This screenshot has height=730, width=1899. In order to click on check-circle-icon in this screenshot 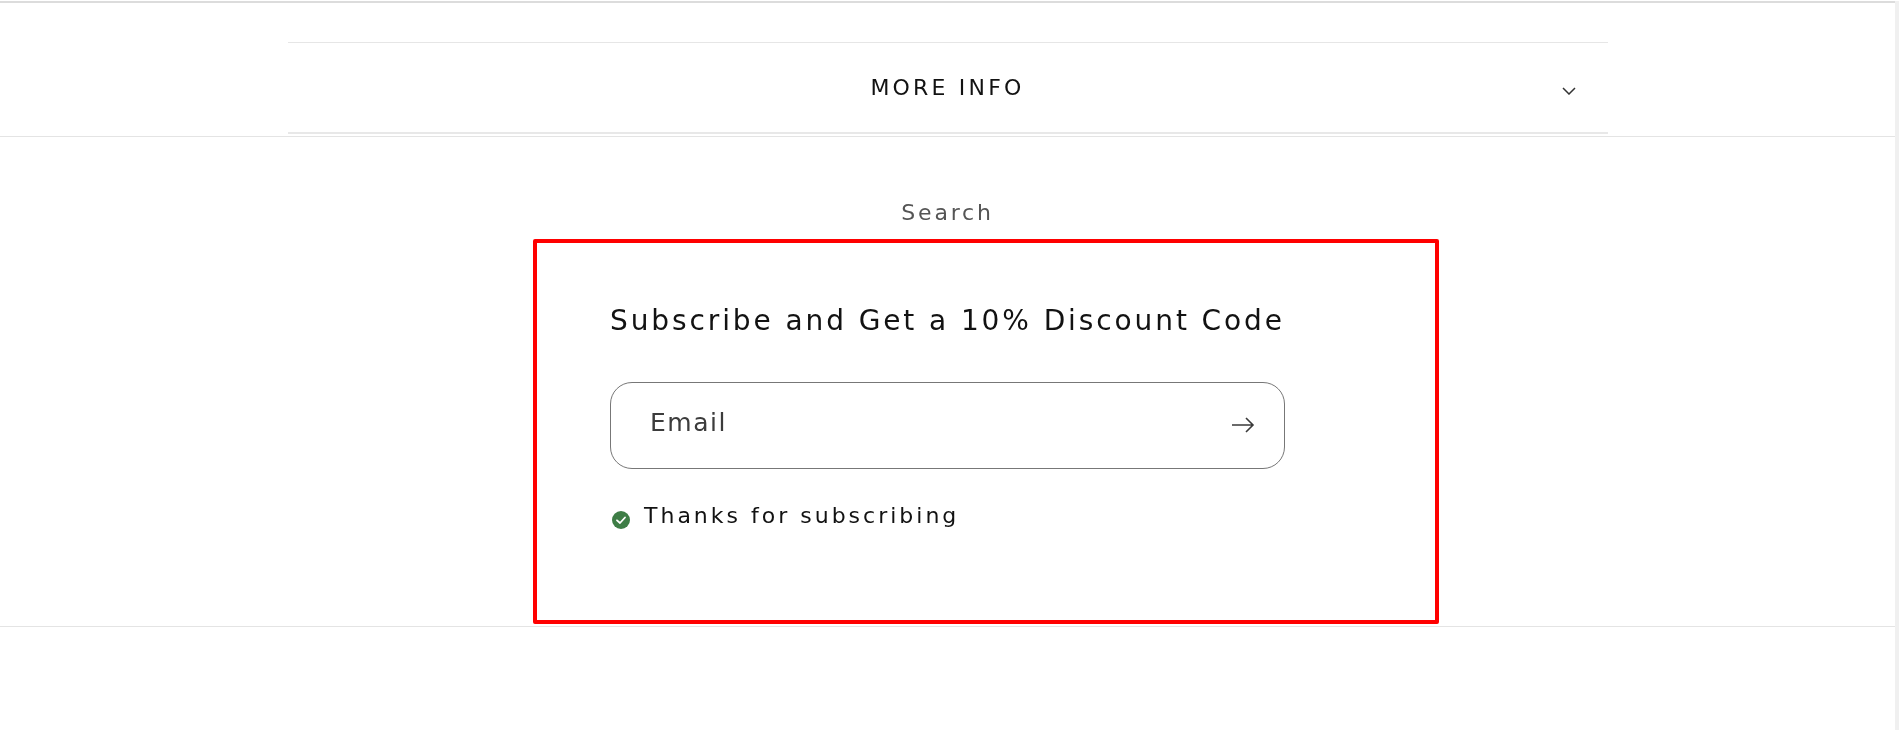, I will do `click(621, 520)`.